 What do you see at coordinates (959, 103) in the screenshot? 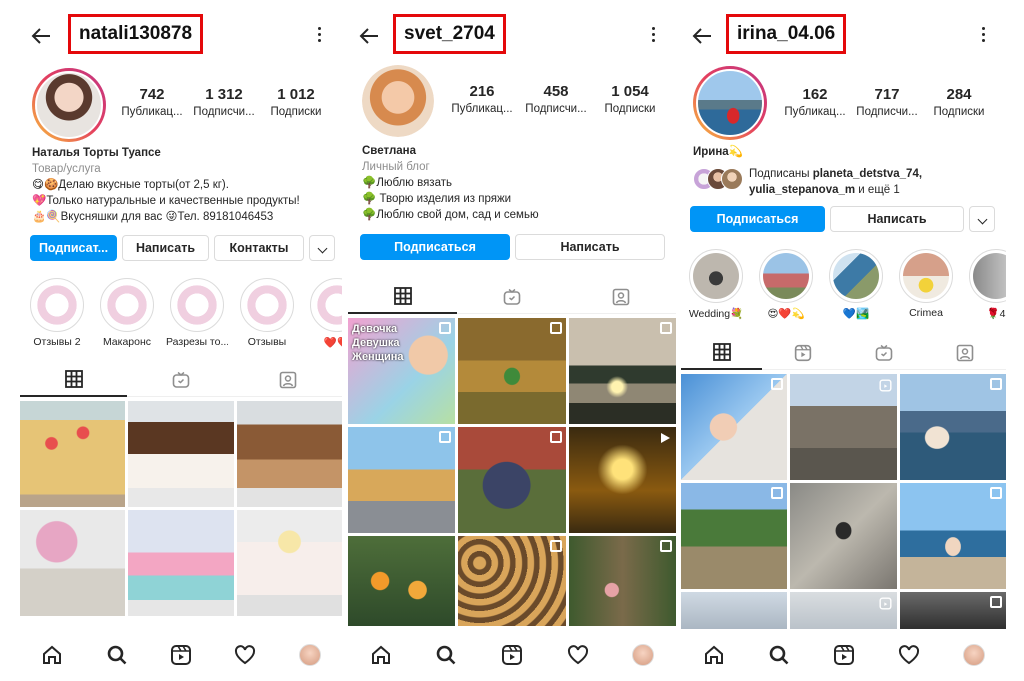
I see `following-stat: 284 Подписки` at bounding box center [959, 103].